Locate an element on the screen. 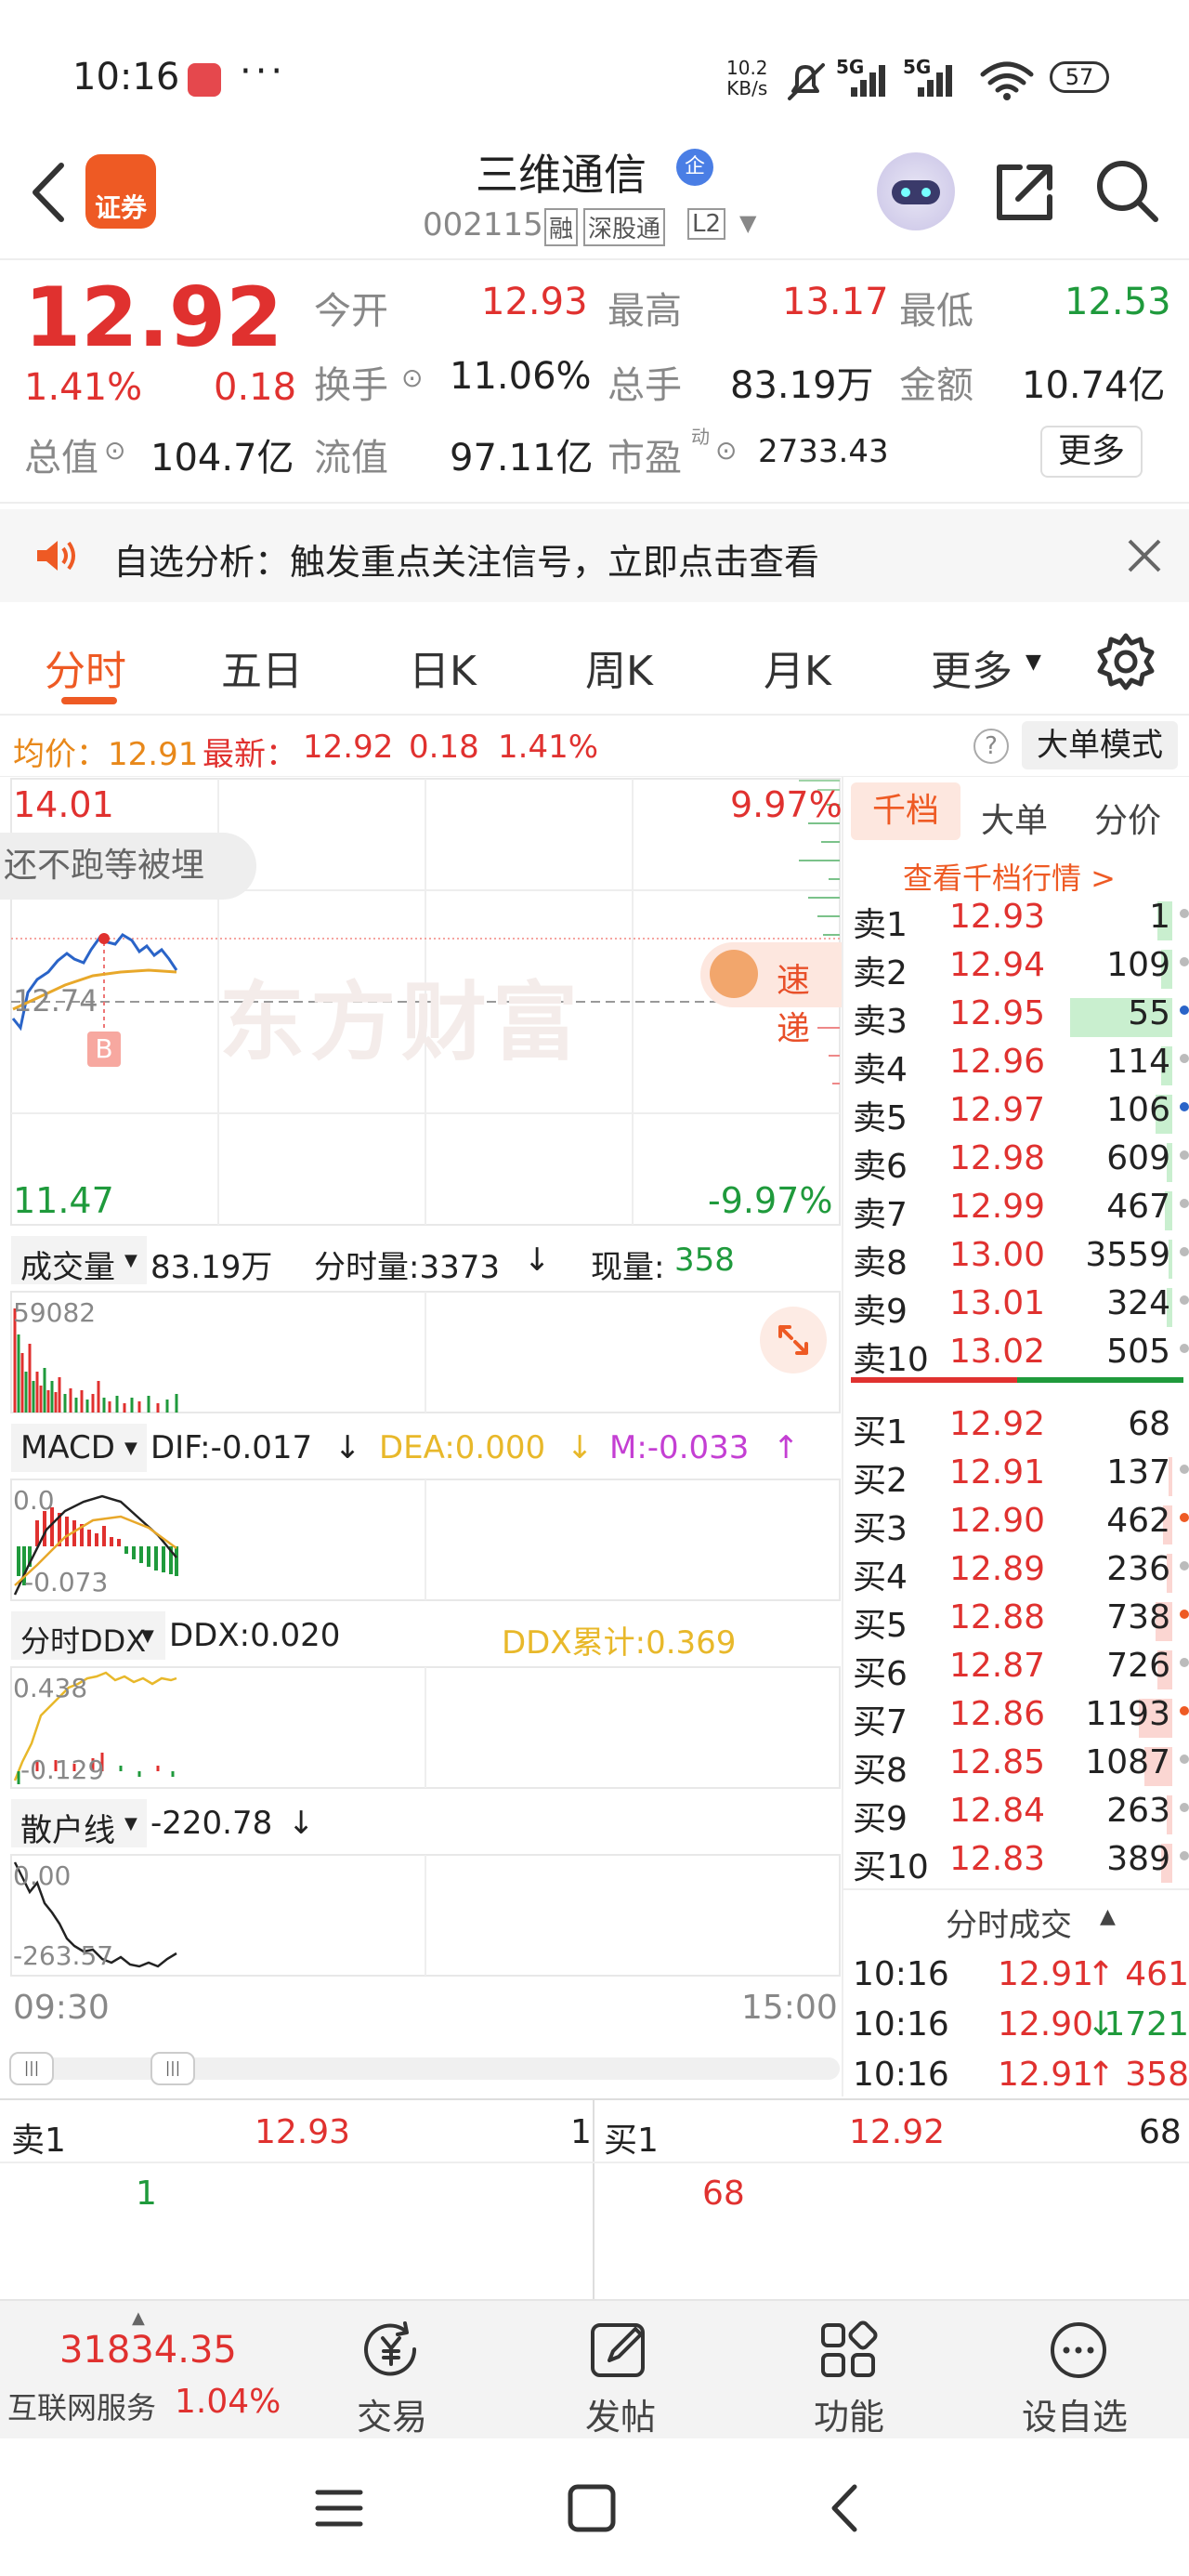 The height and width of the screenshot is (2576, 1189). tab-weekly-k: 周K is located at coordinates (619, 667).